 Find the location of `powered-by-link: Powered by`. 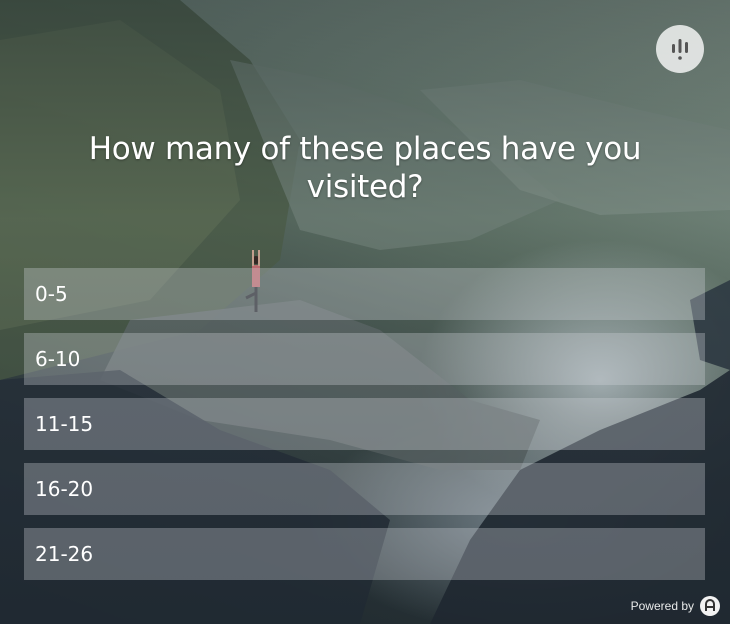

powered-by-link: Powered by is located at coordinates (675, 606).